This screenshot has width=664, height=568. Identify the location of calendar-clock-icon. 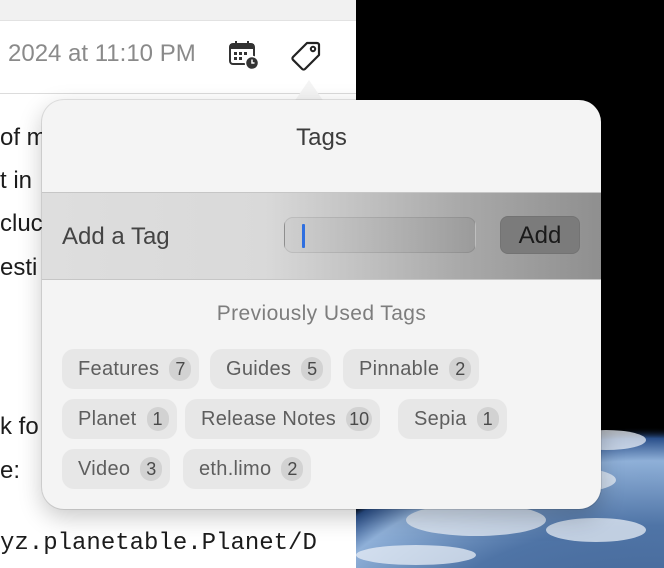
(244, 55).